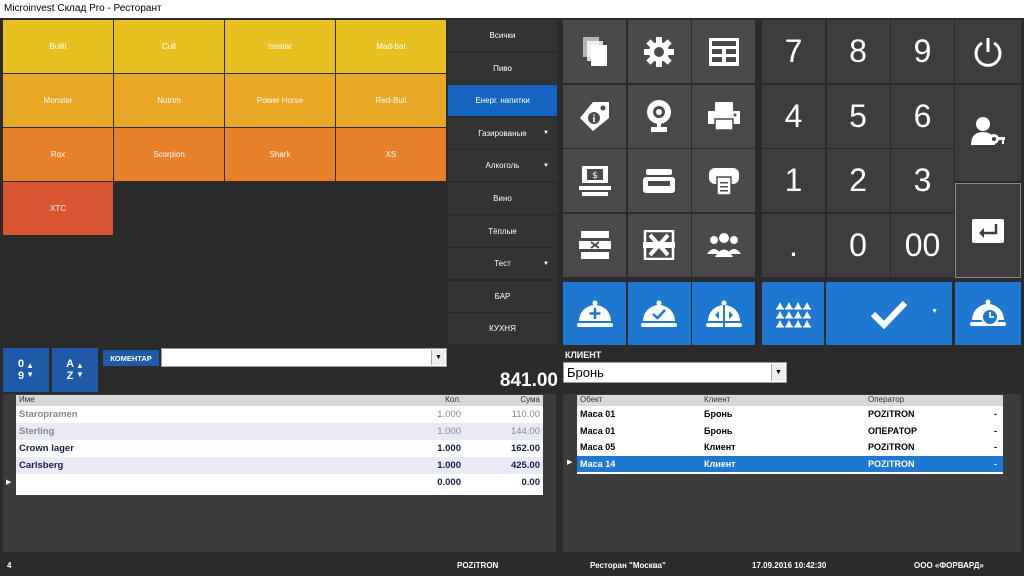  I want to click on item-sum: 110.00, so click(525, 414).